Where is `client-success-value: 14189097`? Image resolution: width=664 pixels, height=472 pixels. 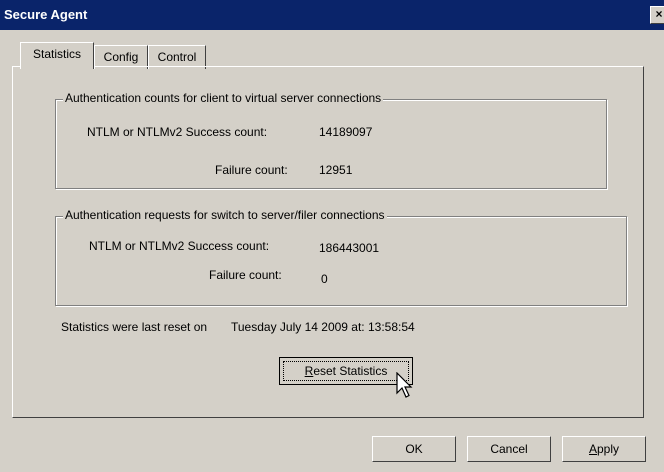 client-success-value: 14189097 is located at coordinates (346, 132).